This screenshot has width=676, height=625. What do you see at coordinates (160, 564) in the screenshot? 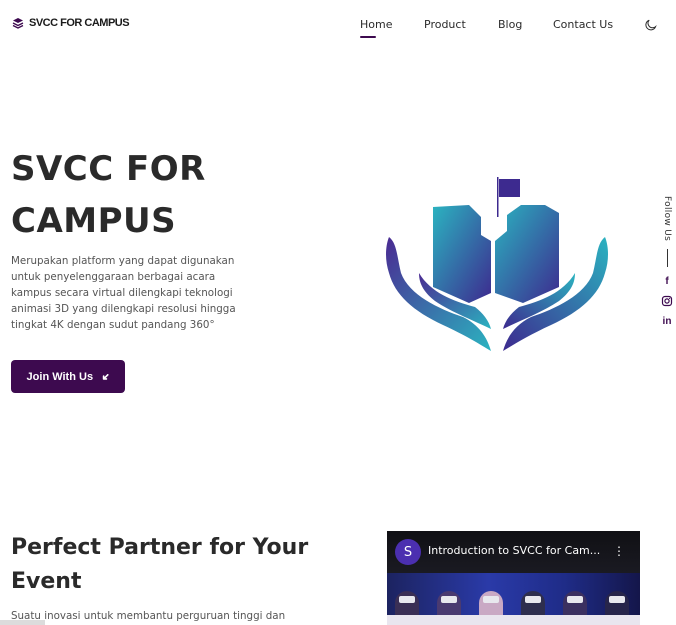
I see `section-title: Perfect Partner for Your Event` at bounding box center [160, 564].